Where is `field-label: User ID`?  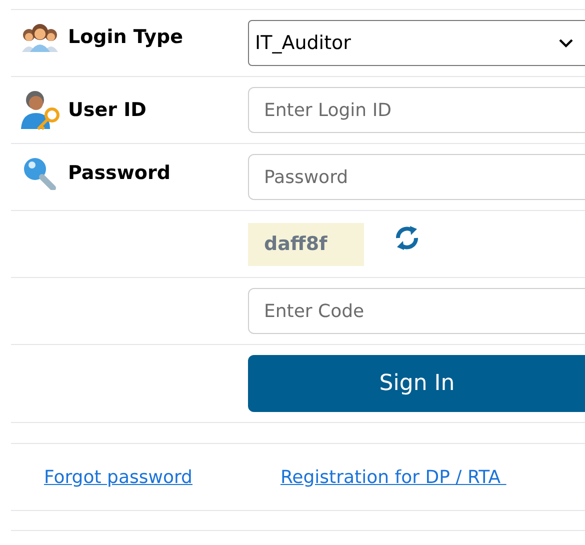 field-label: User ID is located at coordinates (107, 110).